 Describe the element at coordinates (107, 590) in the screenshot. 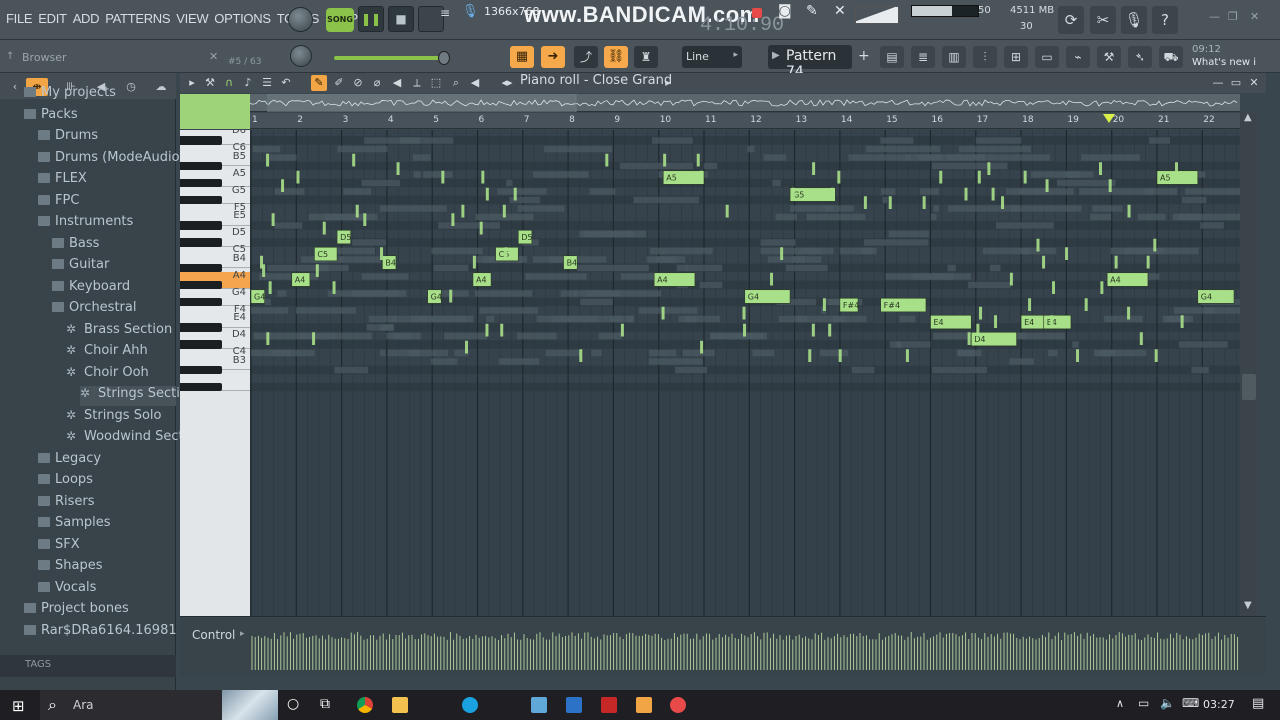

I see `browser-item: Vocals` at that location.